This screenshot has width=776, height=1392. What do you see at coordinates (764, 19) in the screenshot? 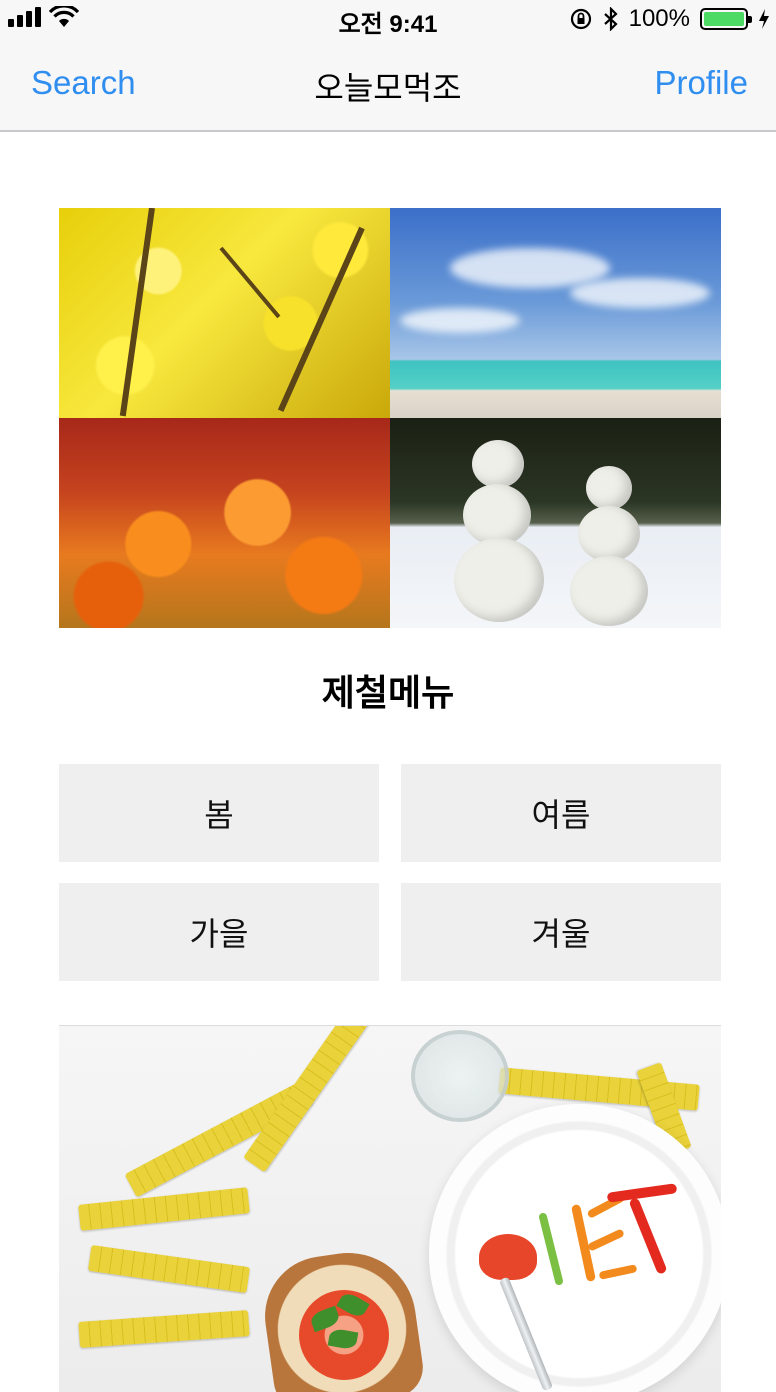
I see `charging-icon` at bounding box center [764, 19].